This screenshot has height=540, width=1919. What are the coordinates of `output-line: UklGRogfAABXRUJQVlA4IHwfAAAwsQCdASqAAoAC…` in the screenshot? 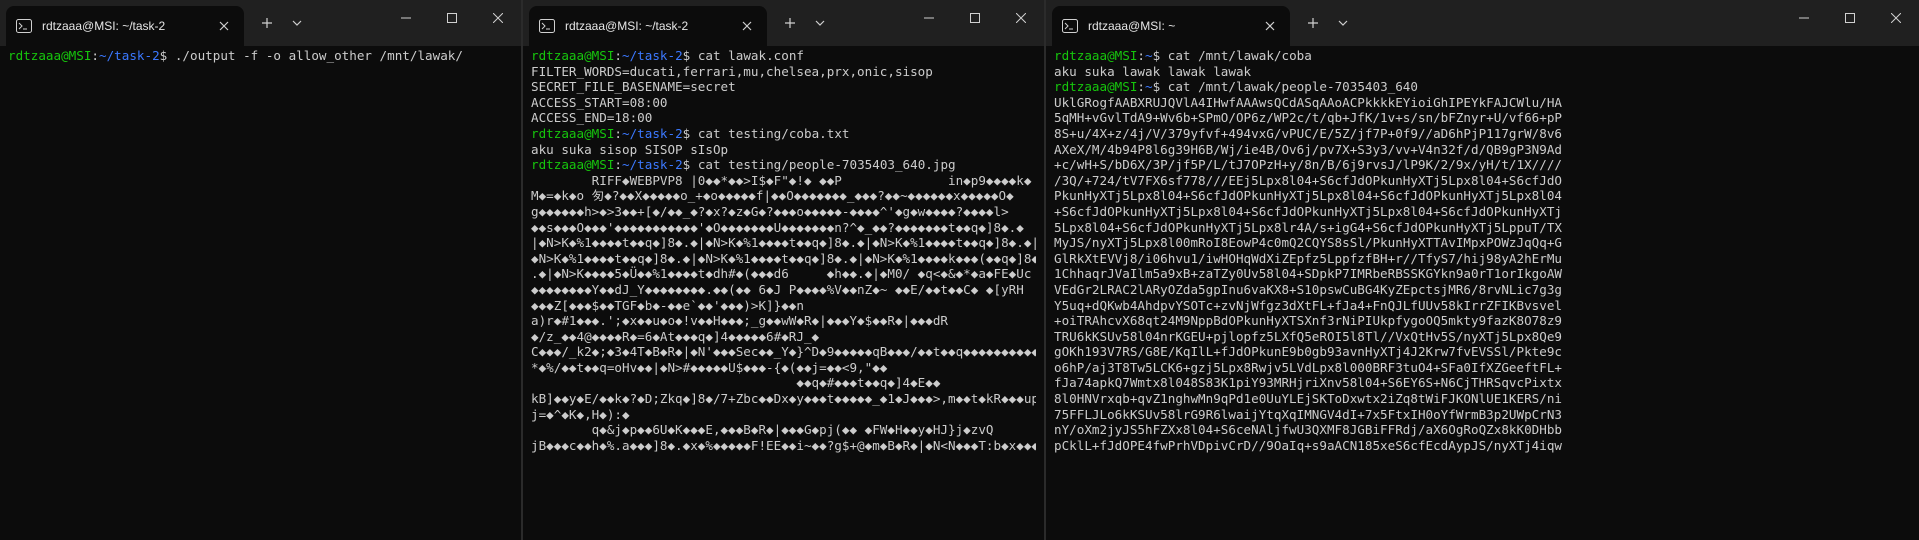 It's located at (1308, 102).